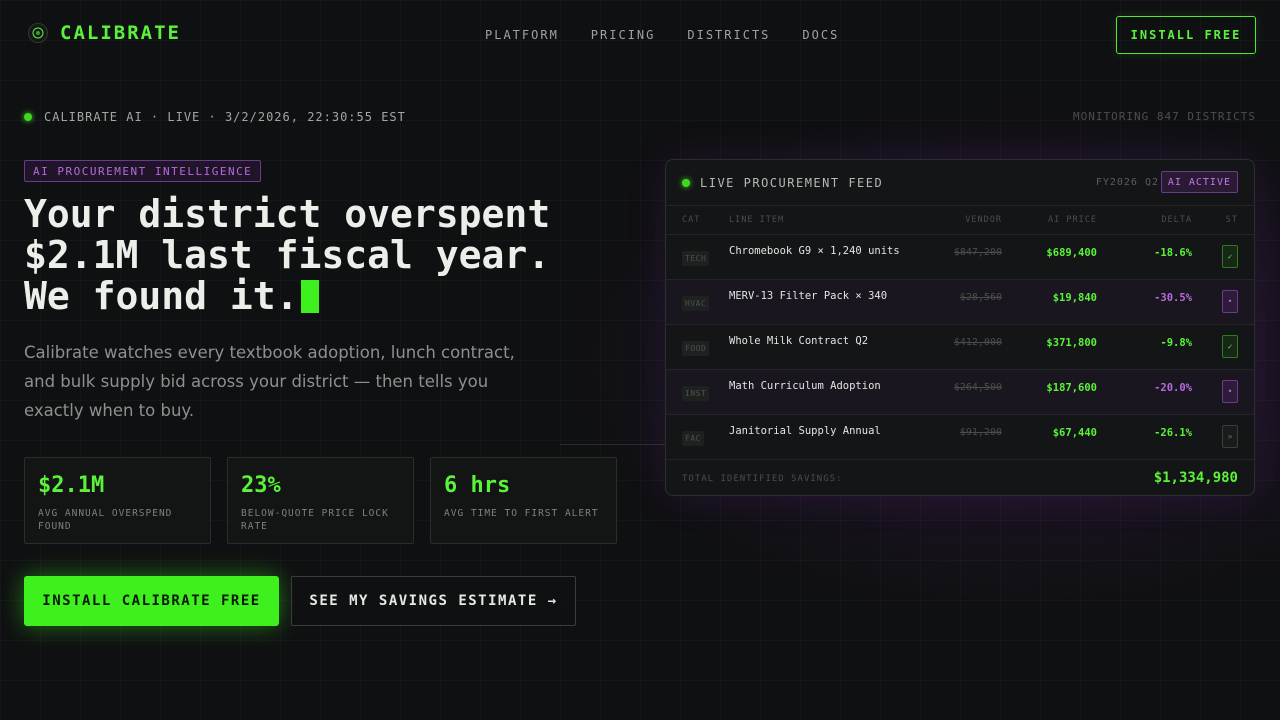 Image resolution: width=1280 pixels, height=720 pixels. I want to click on category-badge: FAC, so click(693, 438).